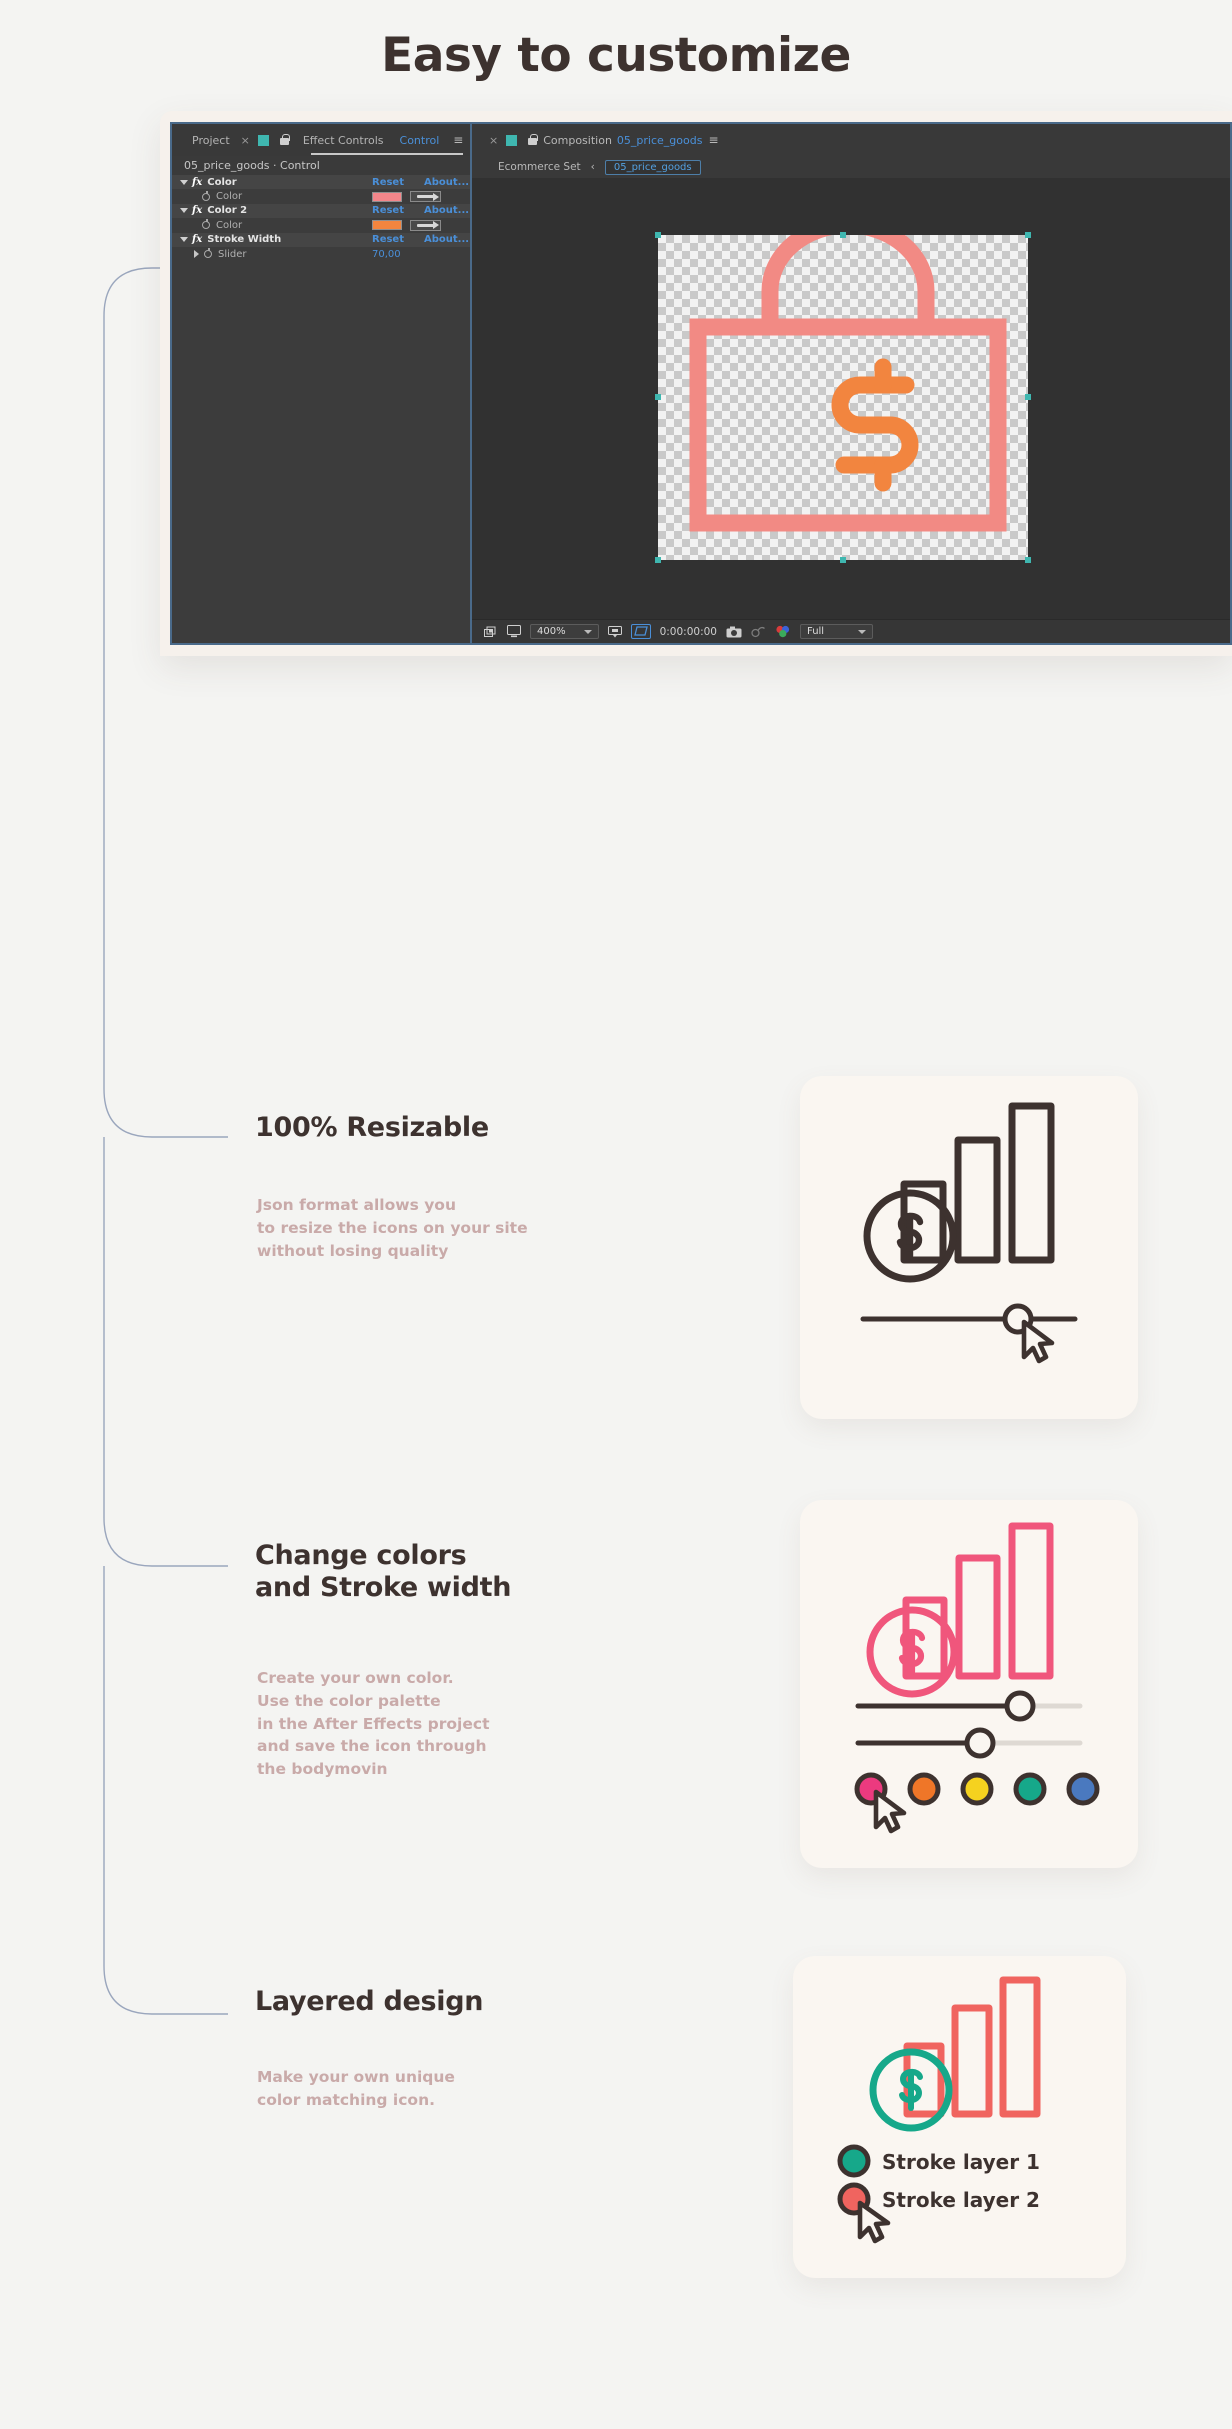 This screenshot has width=1232, height=2429. Describe the element at coordinates (836, 631) in the screenshot. I see `resolution-select: Full` at that location.